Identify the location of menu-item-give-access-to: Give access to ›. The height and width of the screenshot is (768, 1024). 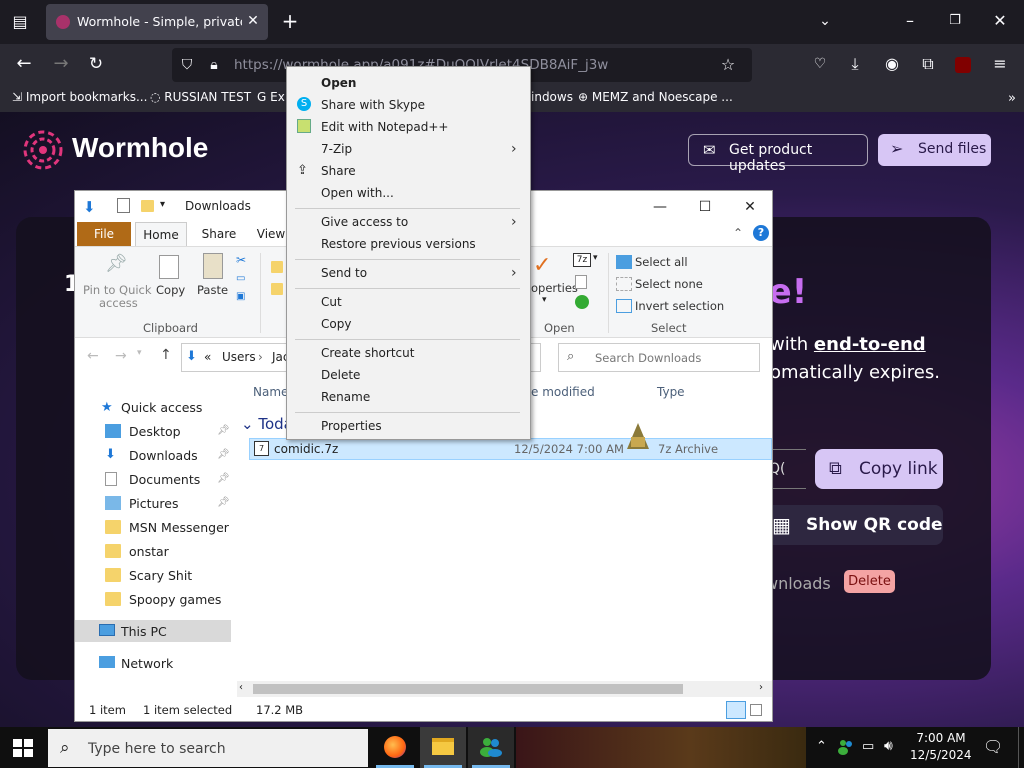
(408, 222).